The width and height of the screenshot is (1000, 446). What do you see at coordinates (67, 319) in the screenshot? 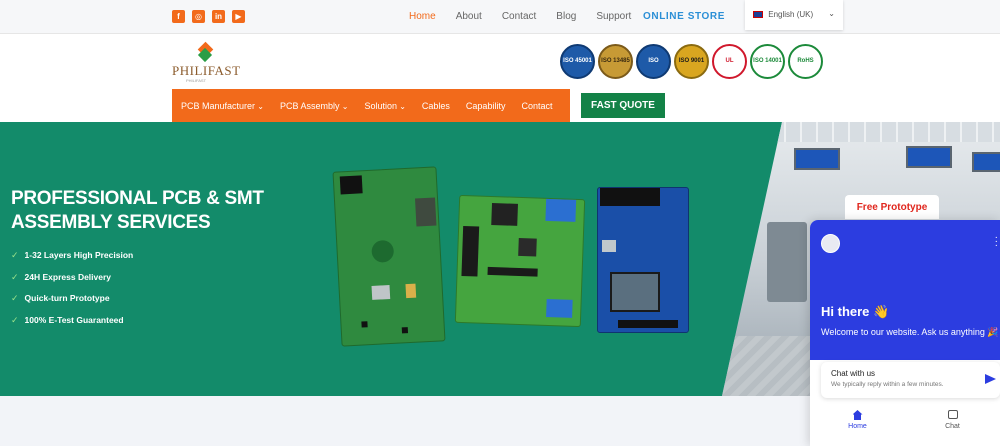
I see `feature-item: ✓ 100% E-Test Guaranteed` at bounding box center [67, 319].